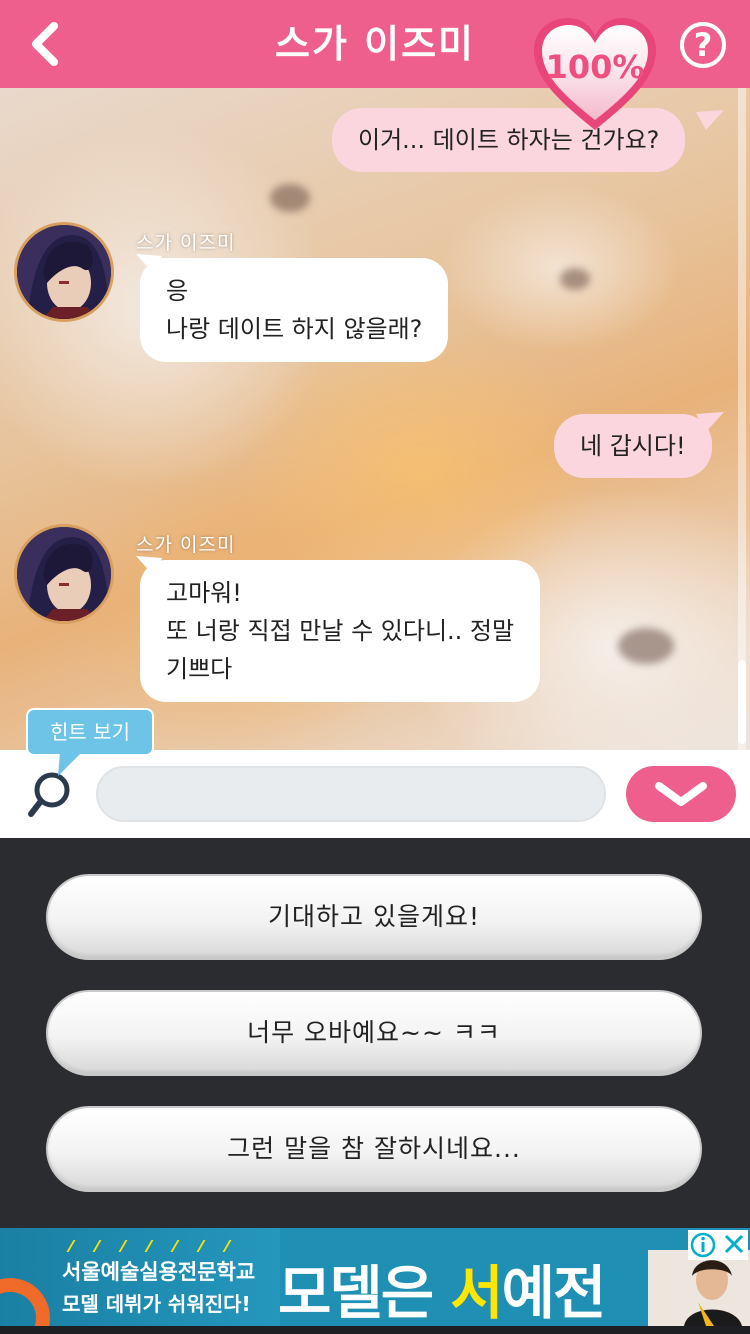  I want to click on ad-headline-part: 모델은, so click(364, 1292).